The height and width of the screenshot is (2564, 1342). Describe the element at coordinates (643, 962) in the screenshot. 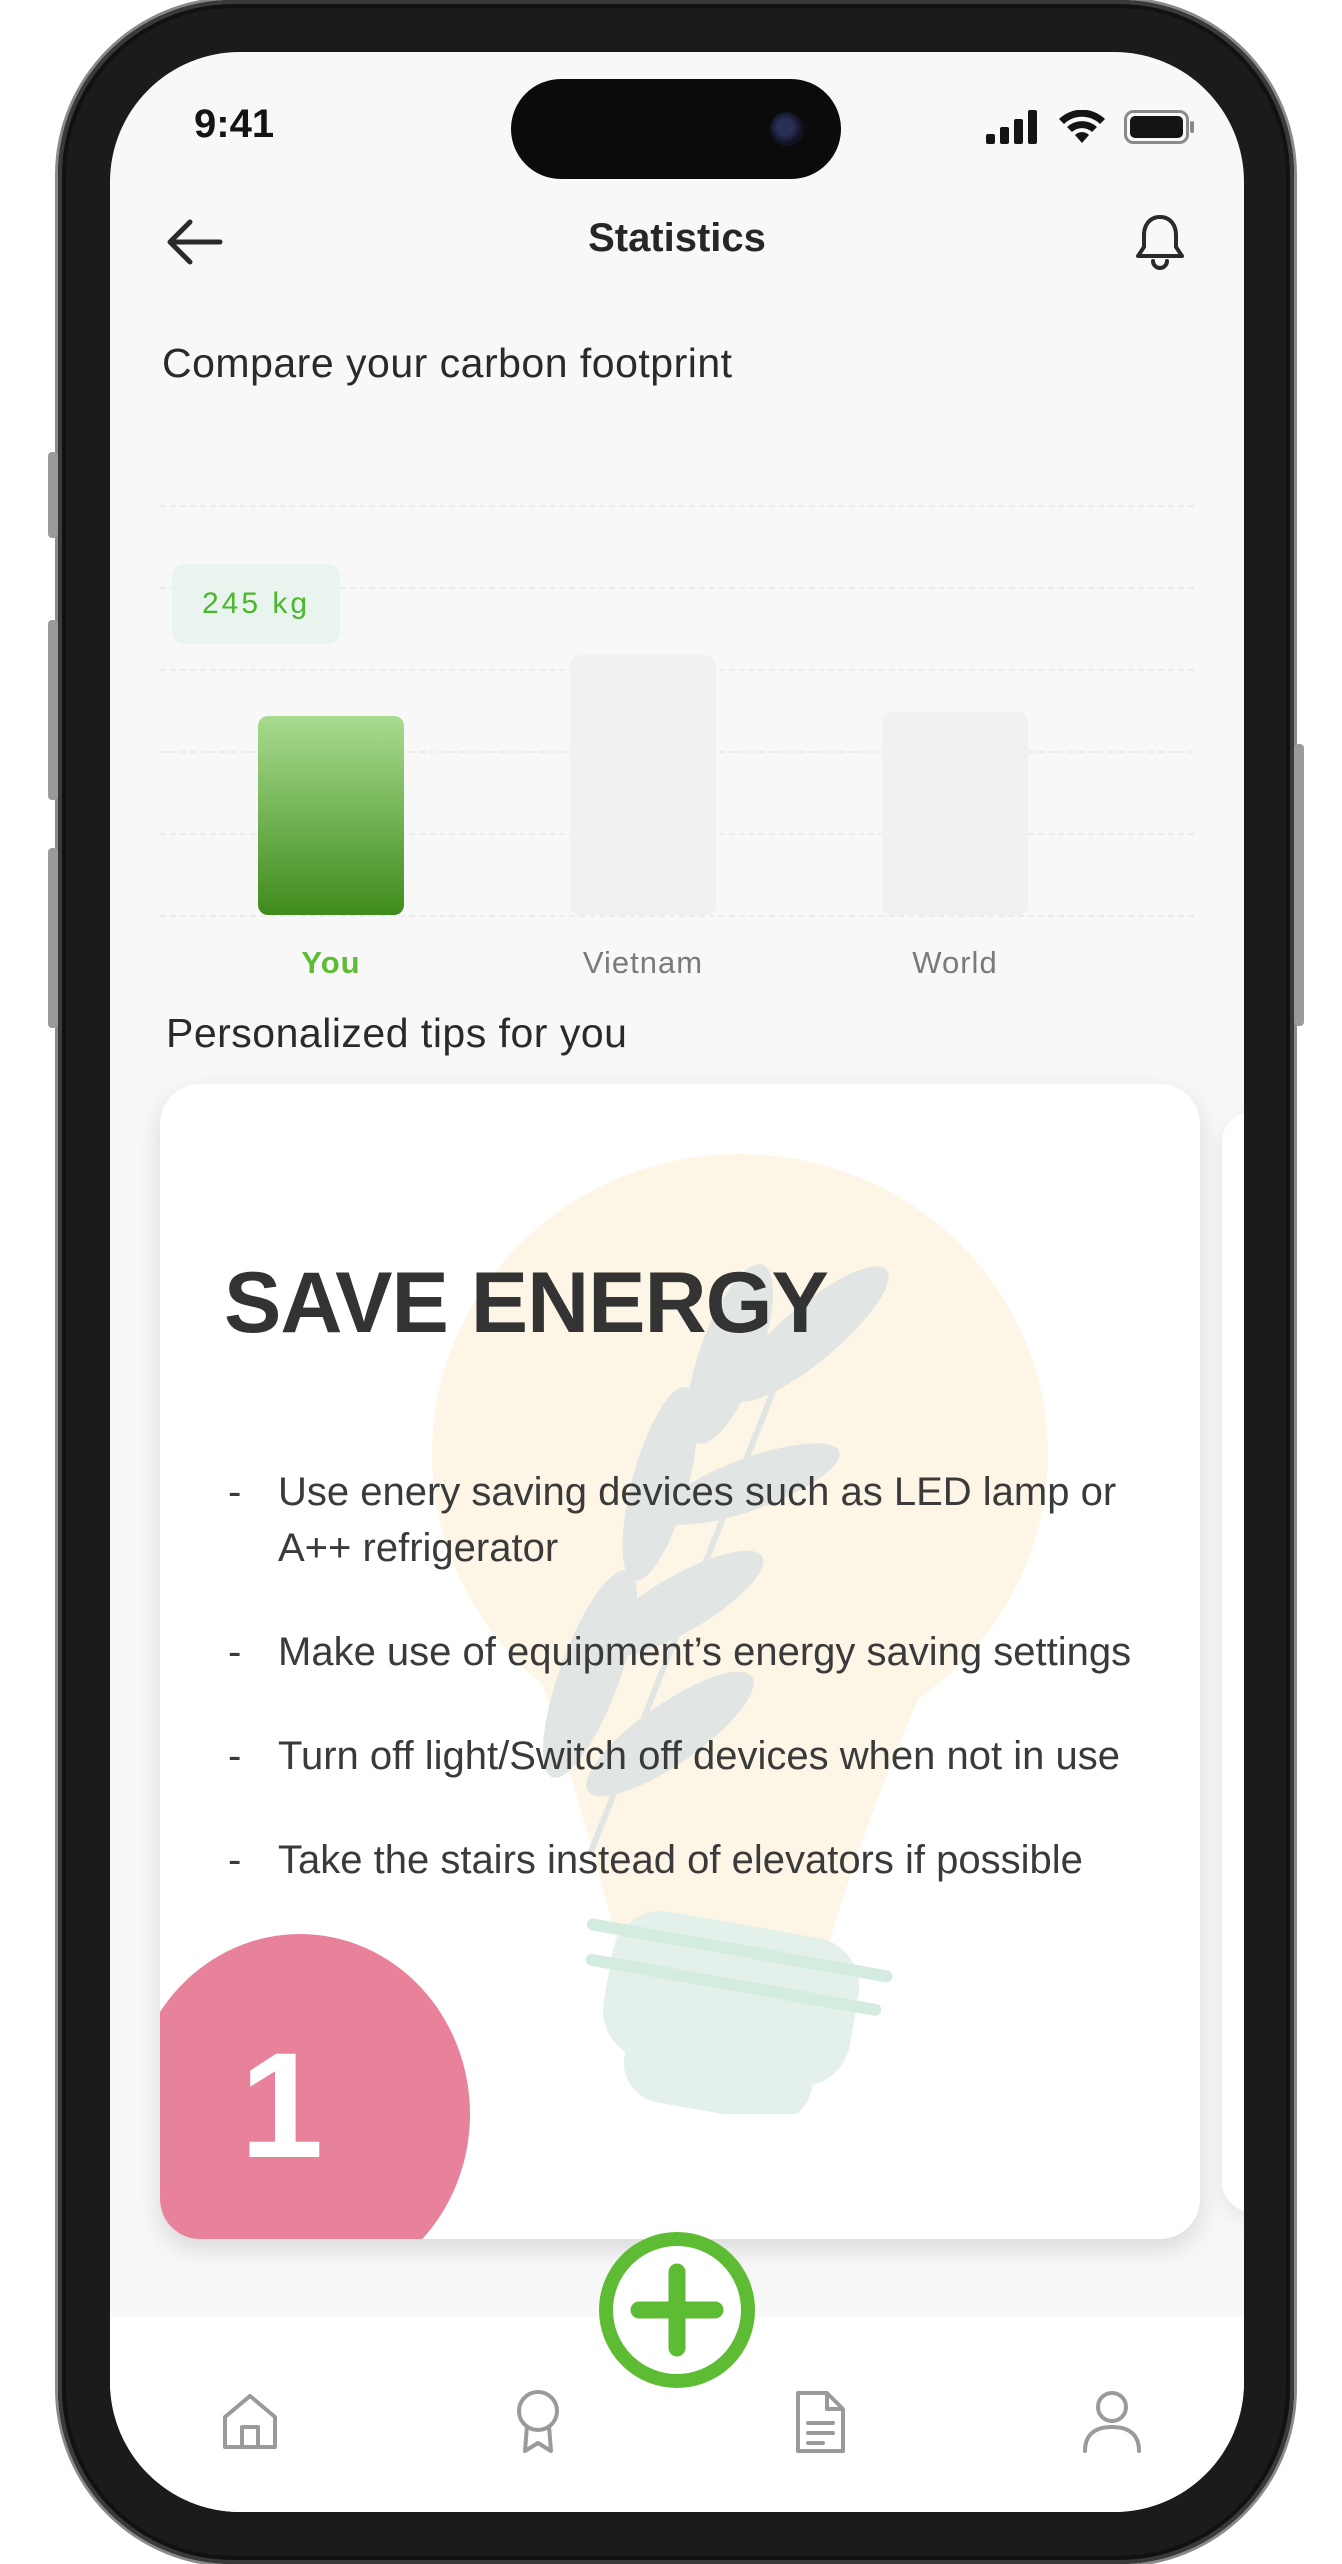

I see `bar-label-vietnam: Vietnam` at that location.